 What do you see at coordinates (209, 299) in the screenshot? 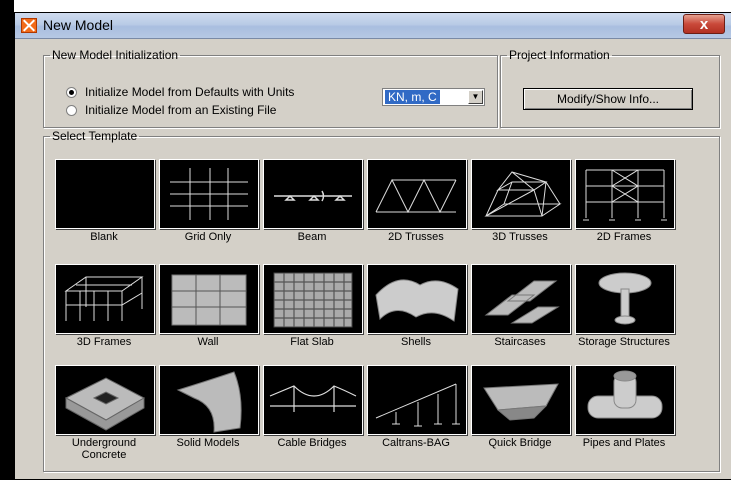
I see `wall-icon` at bounding box center [209, 299].